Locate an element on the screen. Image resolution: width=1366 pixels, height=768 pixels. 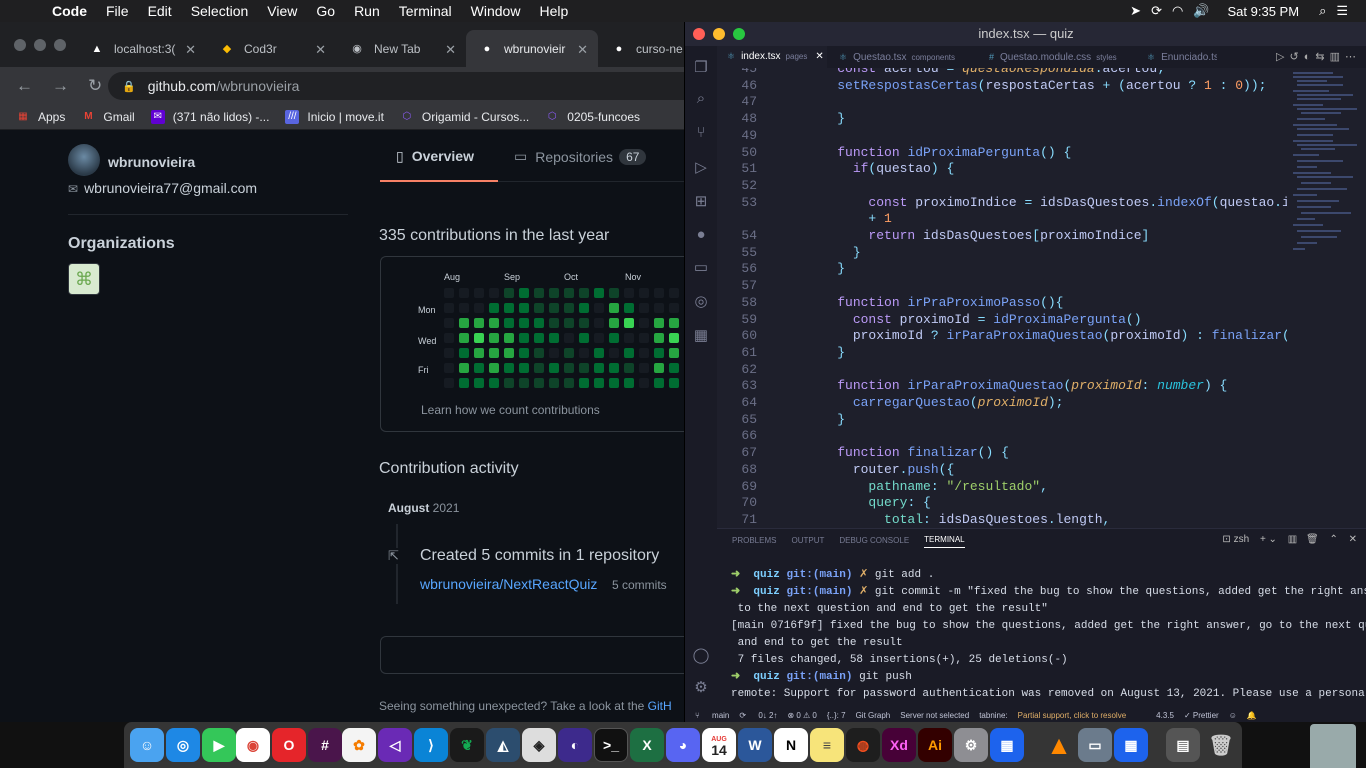
problems-status: ⊗ 0 ⚠ 0 is located at coordinates (801, 715).